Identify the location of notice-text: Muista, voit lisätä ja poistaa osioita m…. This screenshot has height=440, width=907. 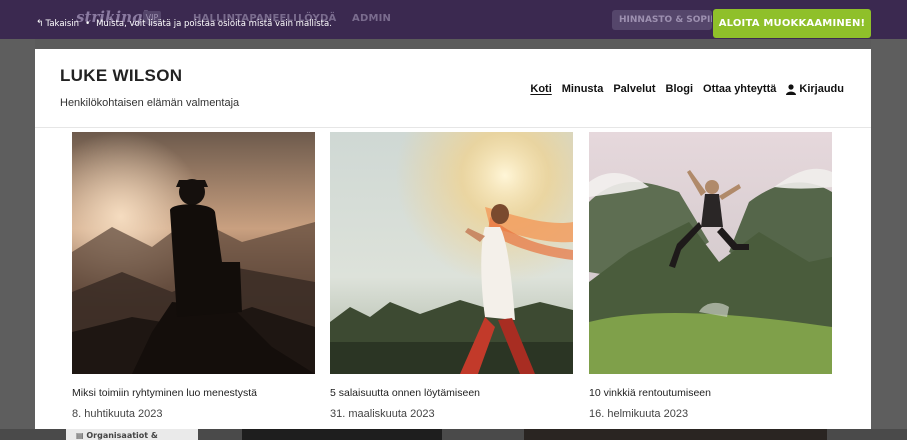
(214, 24).